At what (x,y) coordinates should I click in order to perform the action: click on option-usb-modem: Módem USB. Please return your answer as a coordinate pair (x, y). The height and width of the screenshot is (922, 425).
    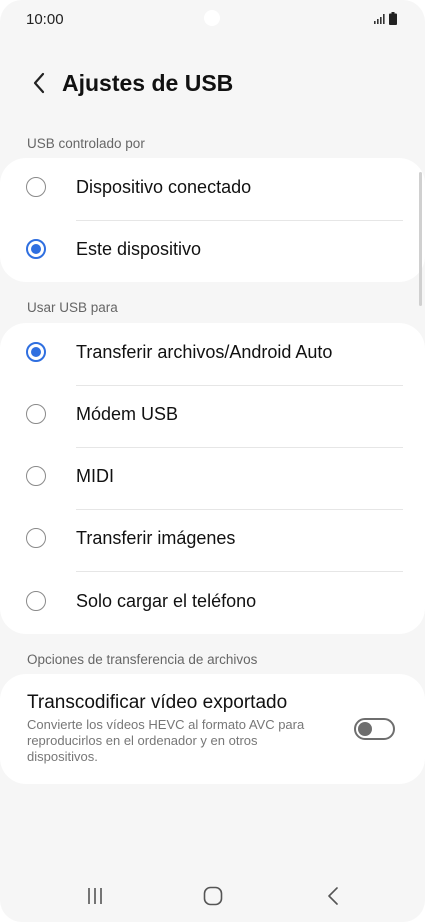
    Looking at the image, I should click on (212, 416).